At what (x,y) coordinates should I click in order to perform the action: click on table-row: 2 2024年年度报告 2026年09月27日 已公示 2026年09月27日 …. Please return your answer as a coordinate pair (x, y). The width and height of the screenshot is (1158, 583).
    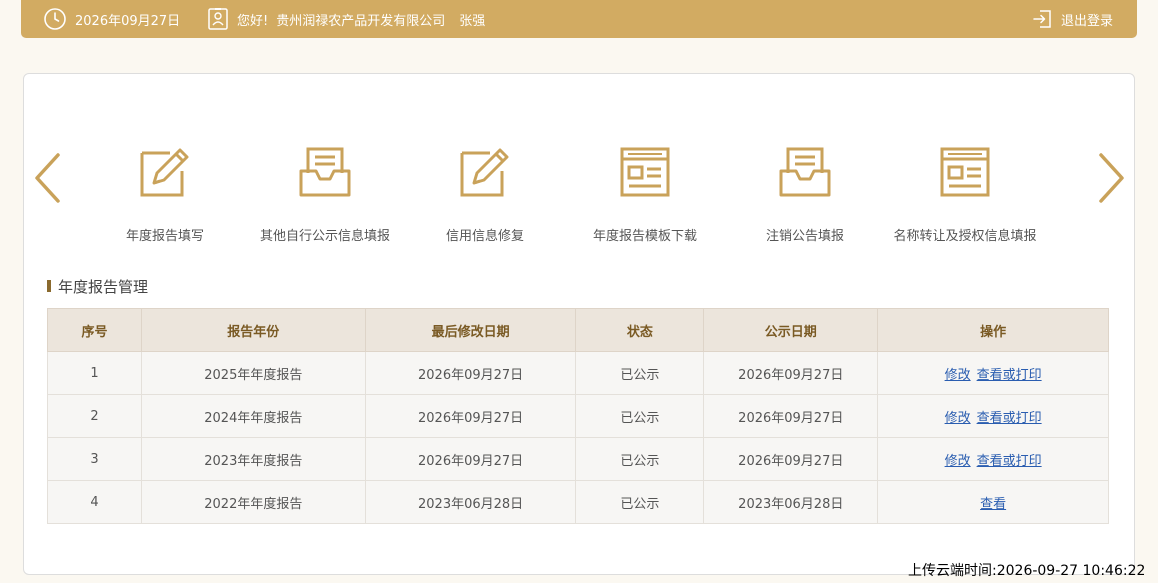
    Looking at the image, I should click on (578, 416).